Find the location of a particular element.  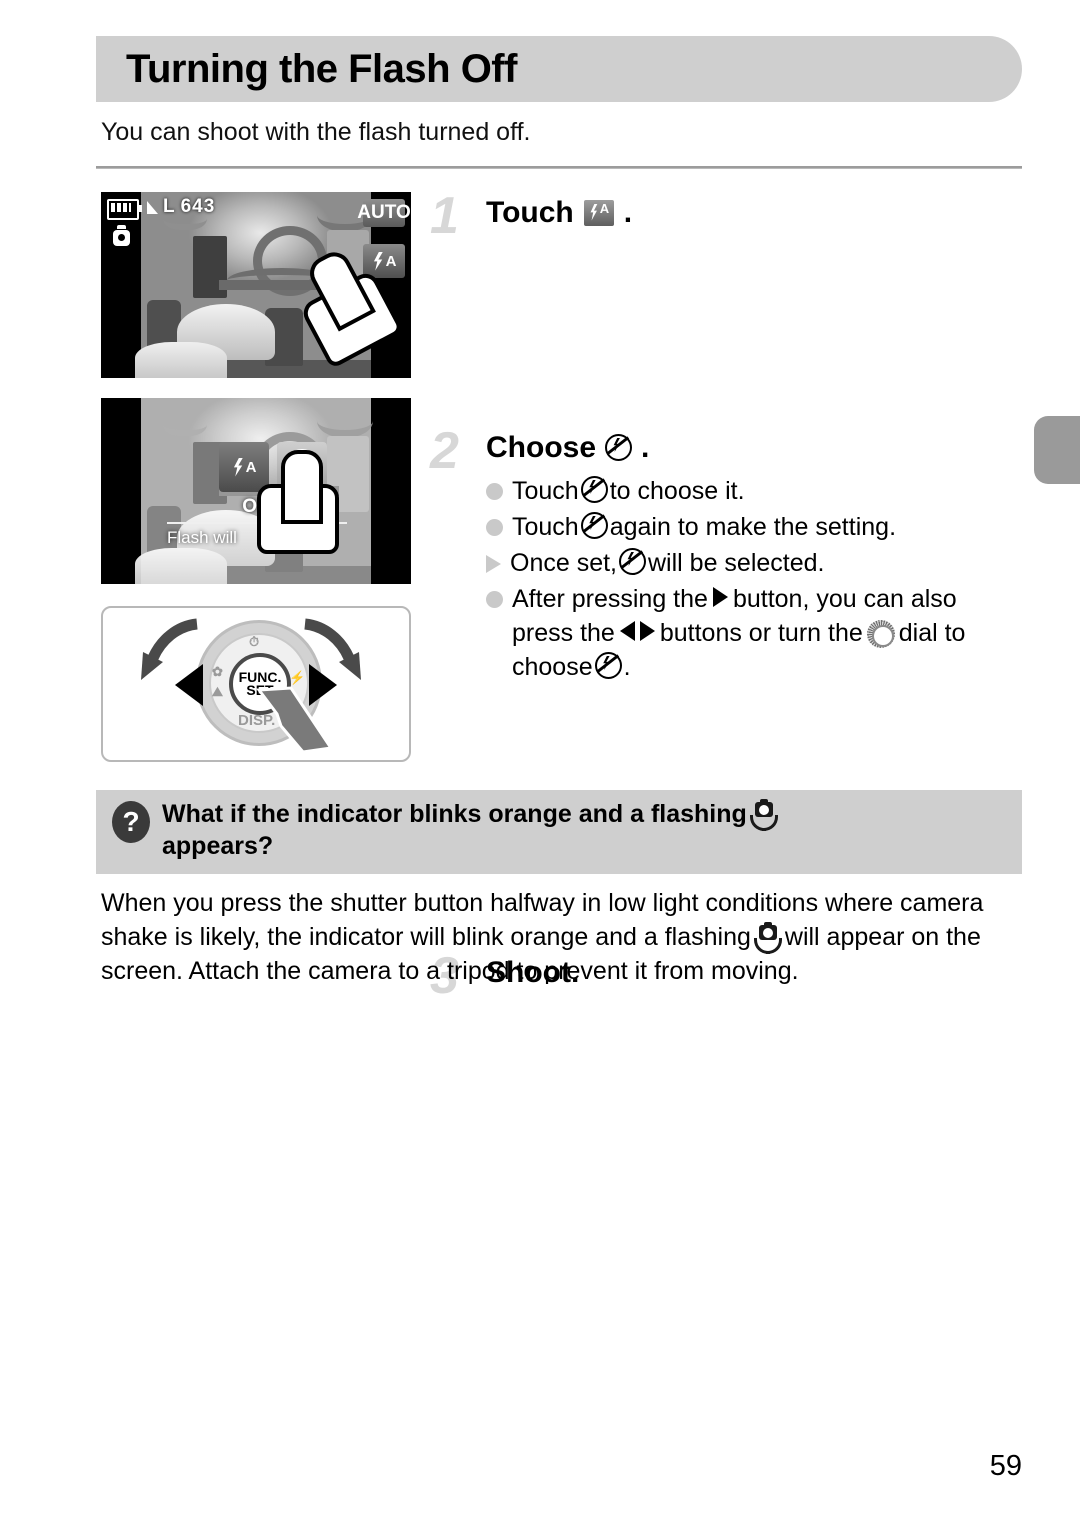

press-pointer is located at coordinates (295, 720).